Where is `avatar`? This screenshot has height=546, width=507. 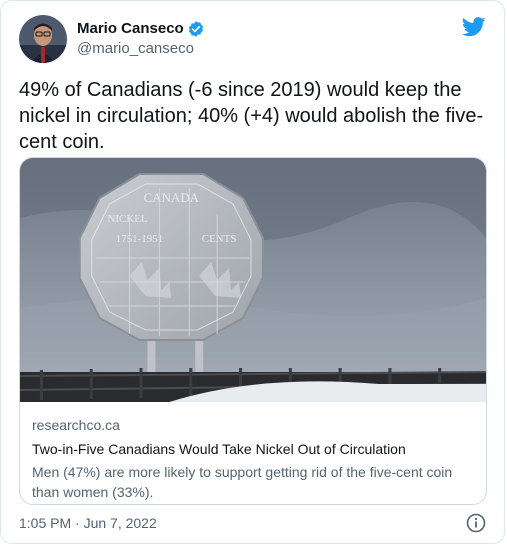
avatar is located at coordinates (43, 39).